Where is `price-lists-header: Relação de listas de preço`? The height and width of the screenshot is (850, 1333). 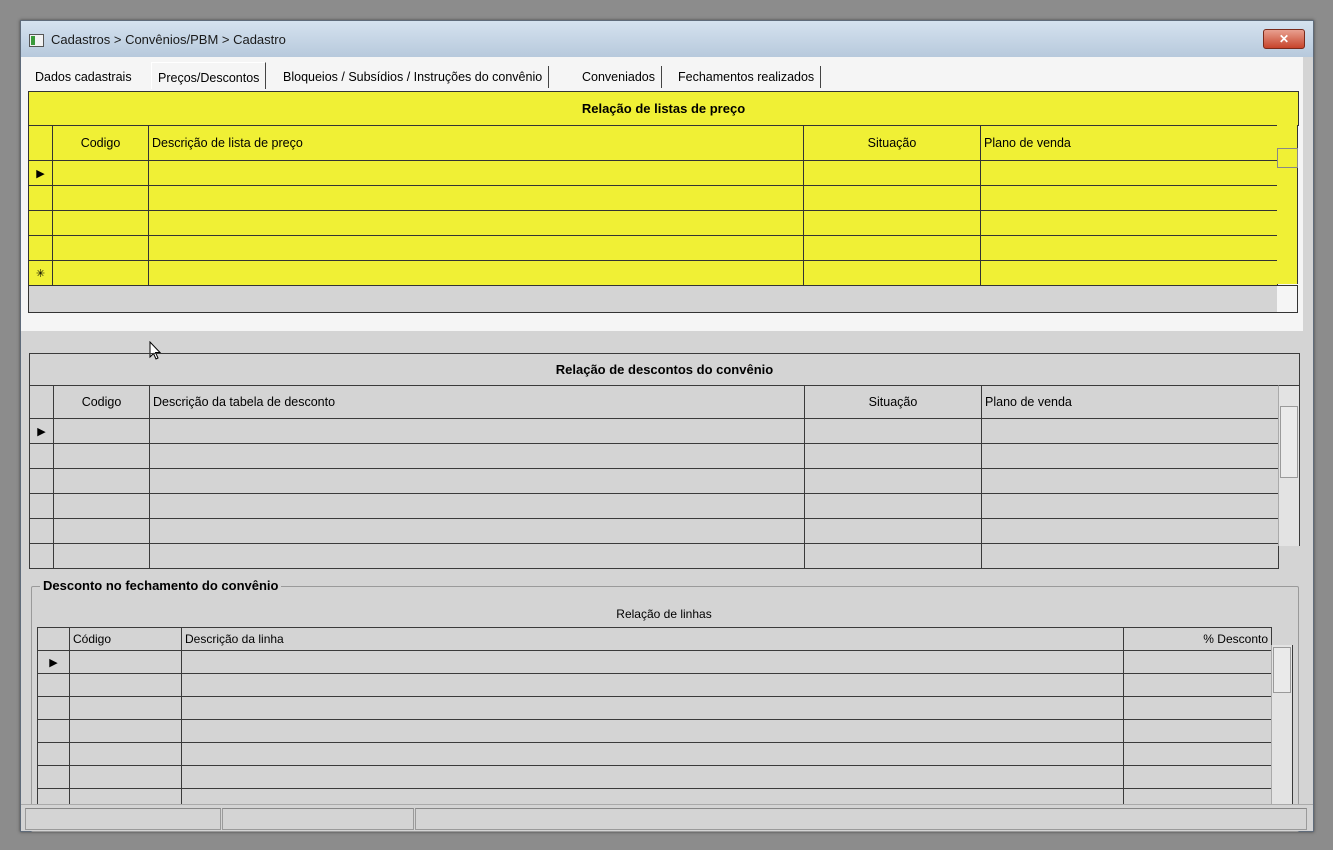
price-lists-header: Relação de listas de preço is located at coordinates (663, 108).